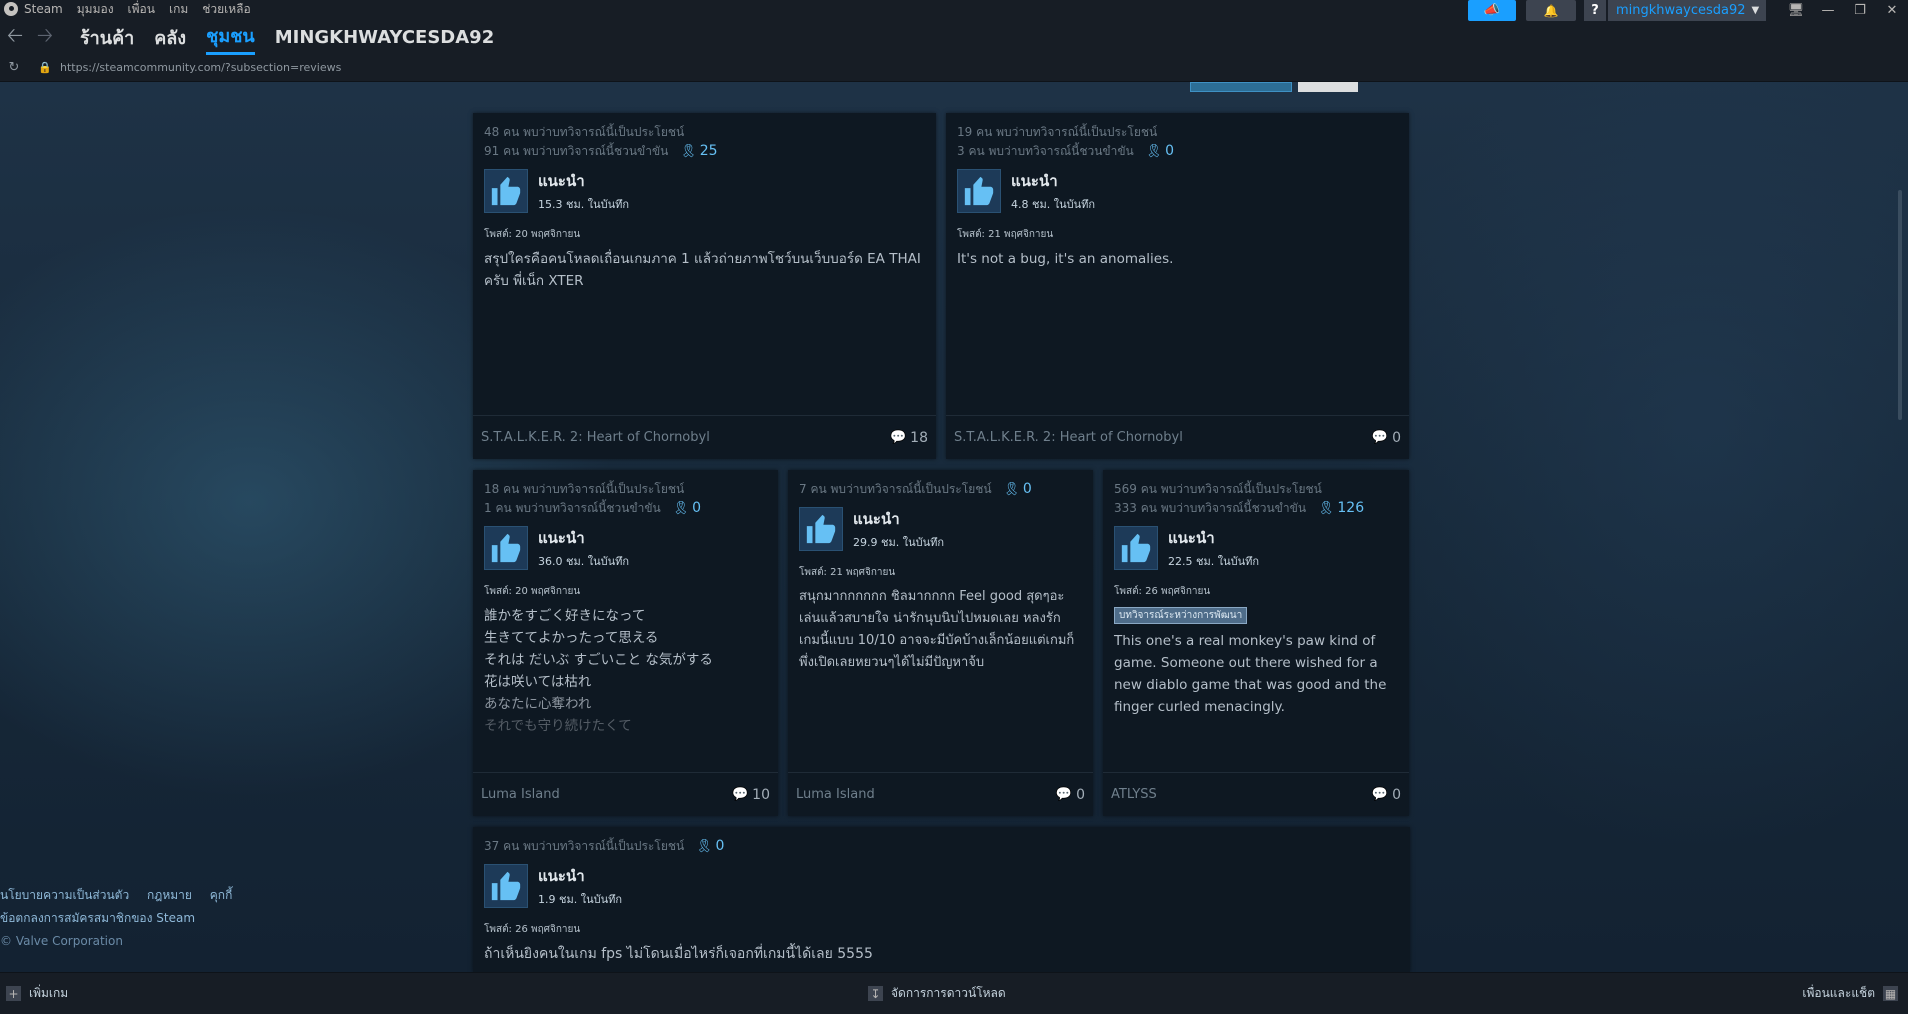 Image resolution: width=1908 pixels, height=1014 pixels. Describe the element at coordinates (1065, 259) in the screenshot. I see `review-text: It's not a bug, it's an anomalies.` at that location.